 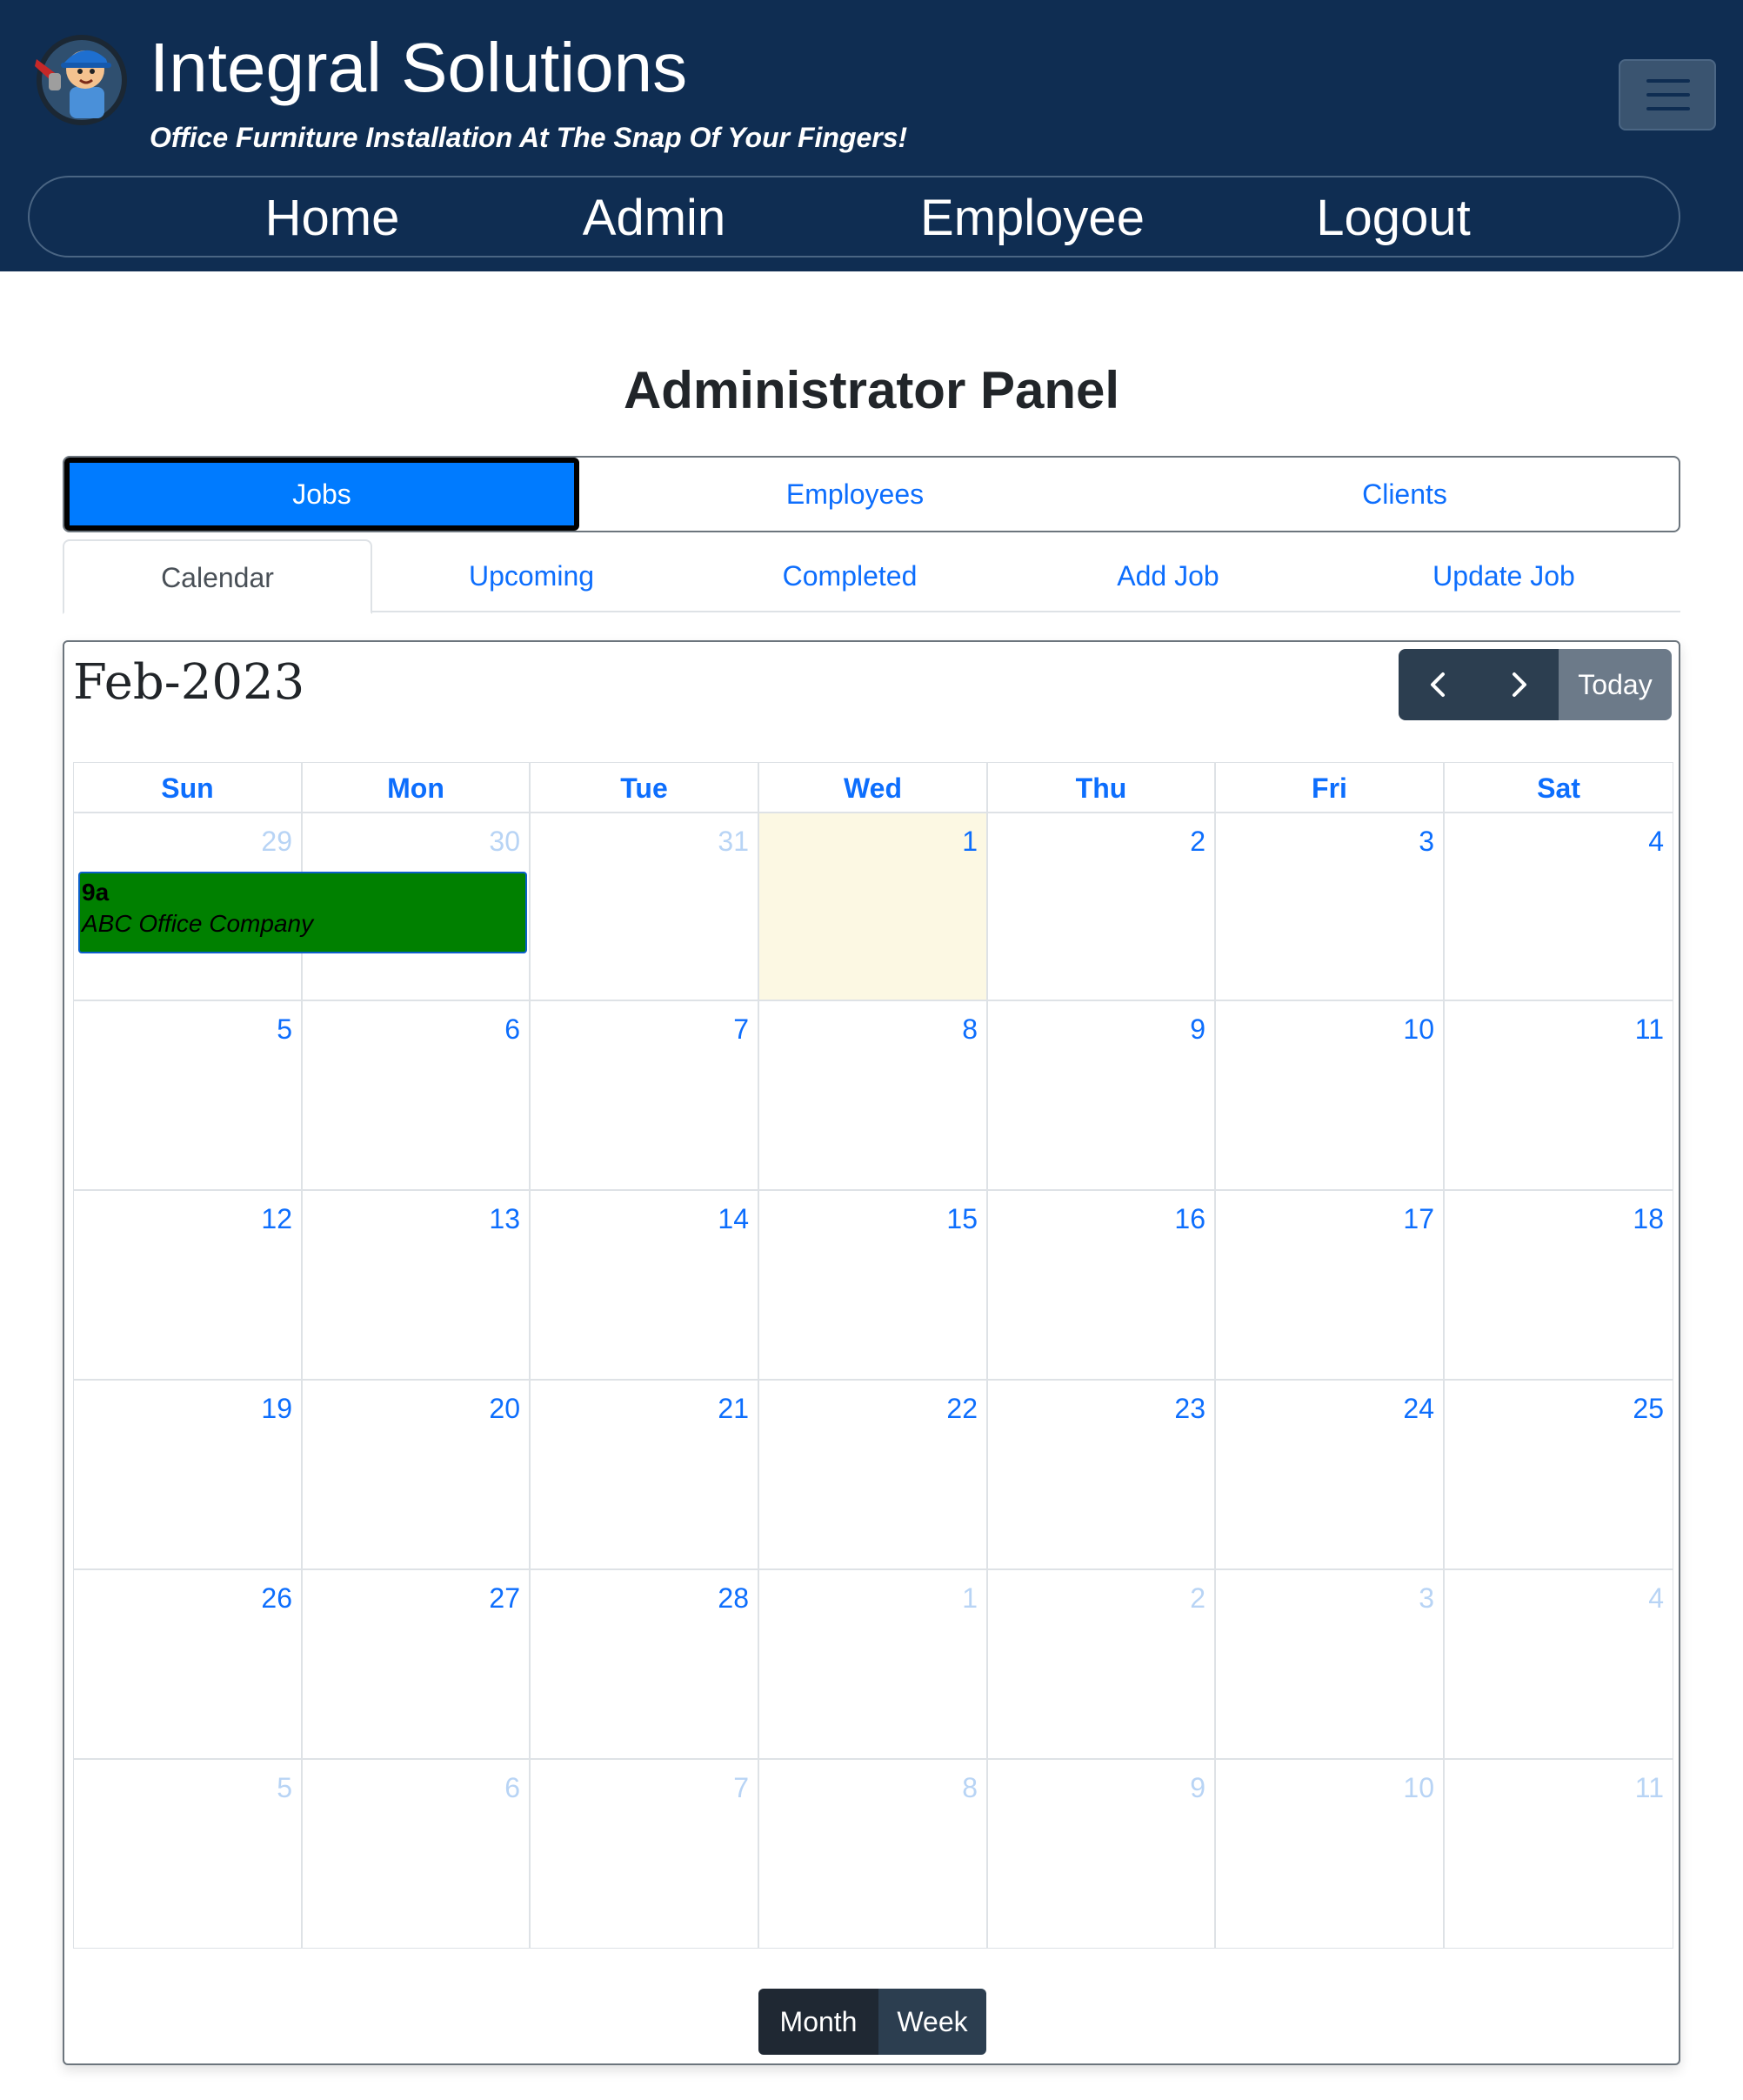 I want to click on day-number: 6, so click(x=512, y=1029).